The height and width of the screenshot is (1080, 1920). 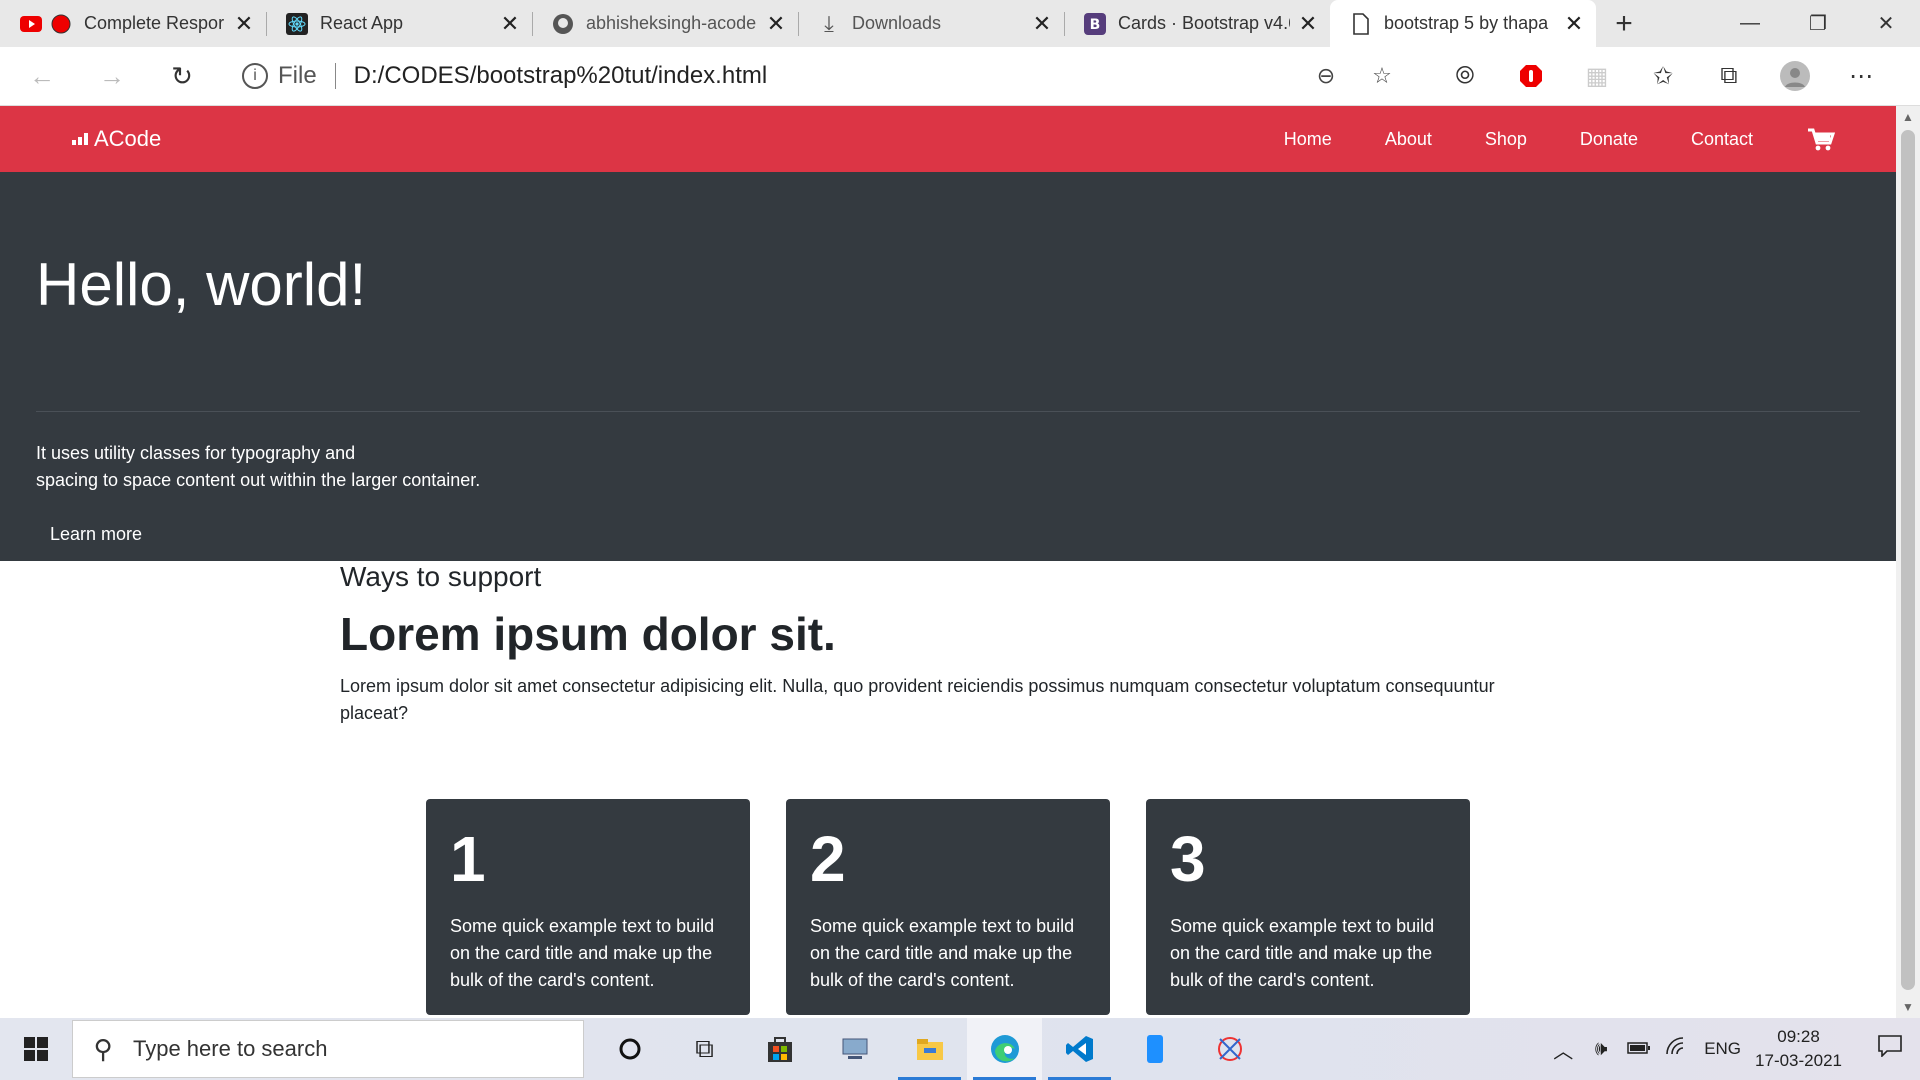 What do you see at coordinates (1382, 76) in the screenshot?
I see `add-favorite-icon: ☆` at bounding box center [1382, 76].